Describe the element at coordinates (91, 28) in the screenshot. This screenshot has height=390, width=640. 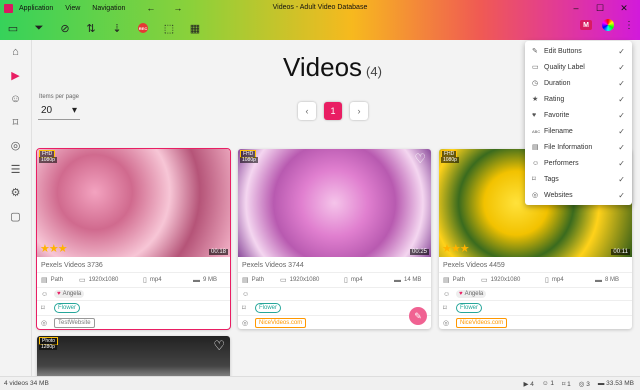
I see `sort-icon: ⇅` at that location.